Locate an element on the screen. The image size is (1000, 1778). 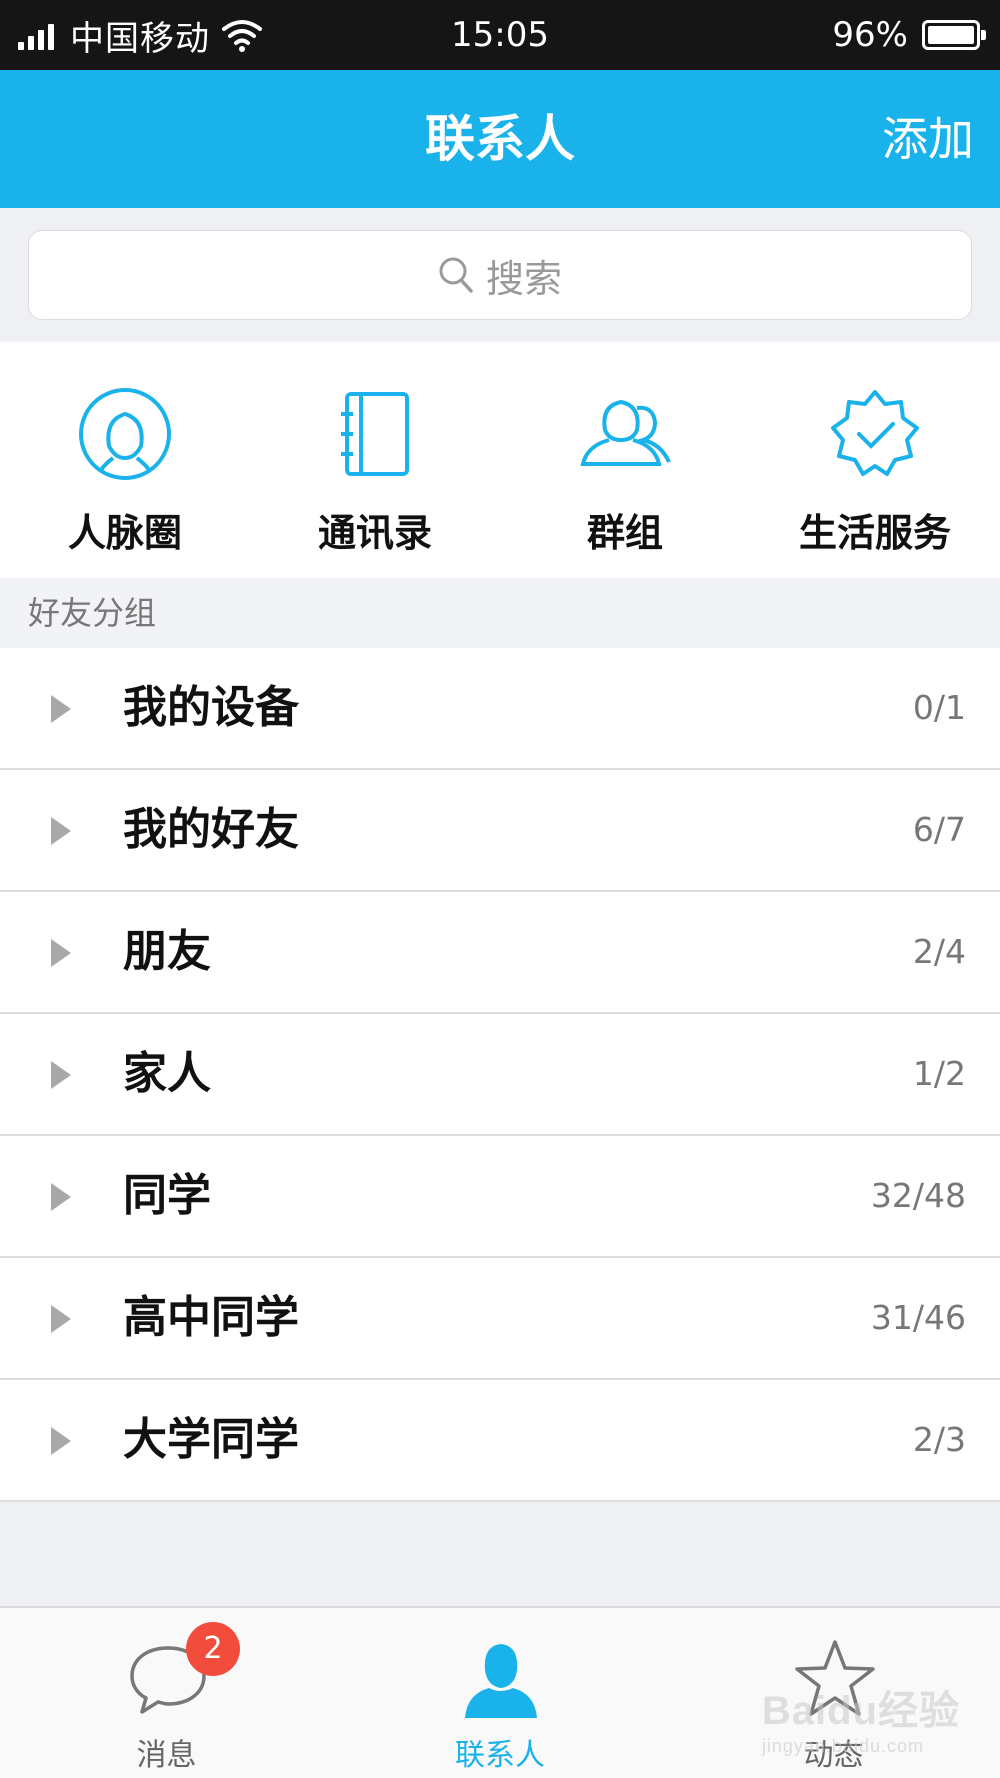
group-name: 我的设备 is located at coordinates (211, 707).